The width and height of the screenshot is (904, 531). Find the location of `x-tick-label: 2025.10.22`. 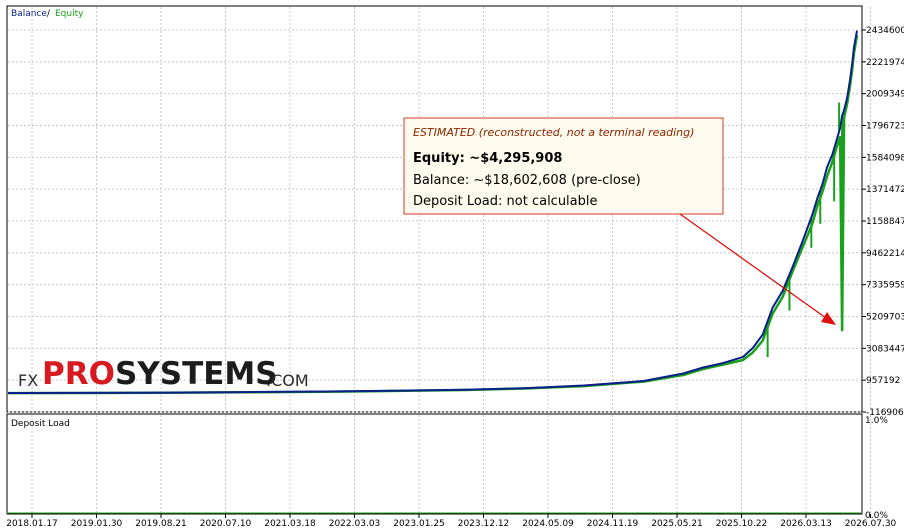

x-tick-label: 2025.10.22 is located at coordinates (742, 524).